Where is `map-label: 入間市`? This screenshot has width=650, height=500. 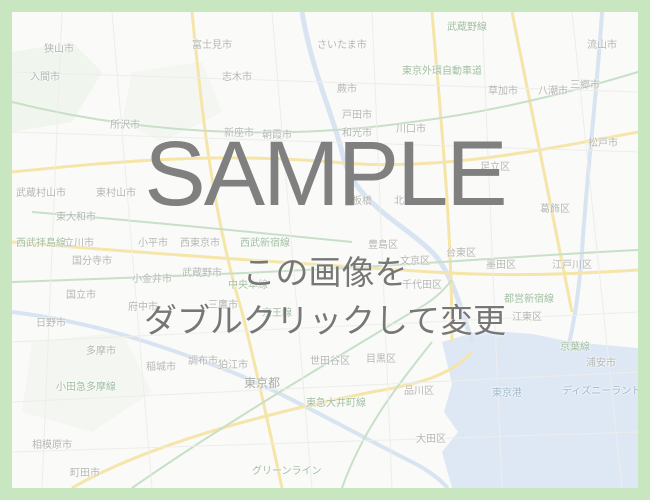 map-label: 入間市 is located at coordinates (45, 77).